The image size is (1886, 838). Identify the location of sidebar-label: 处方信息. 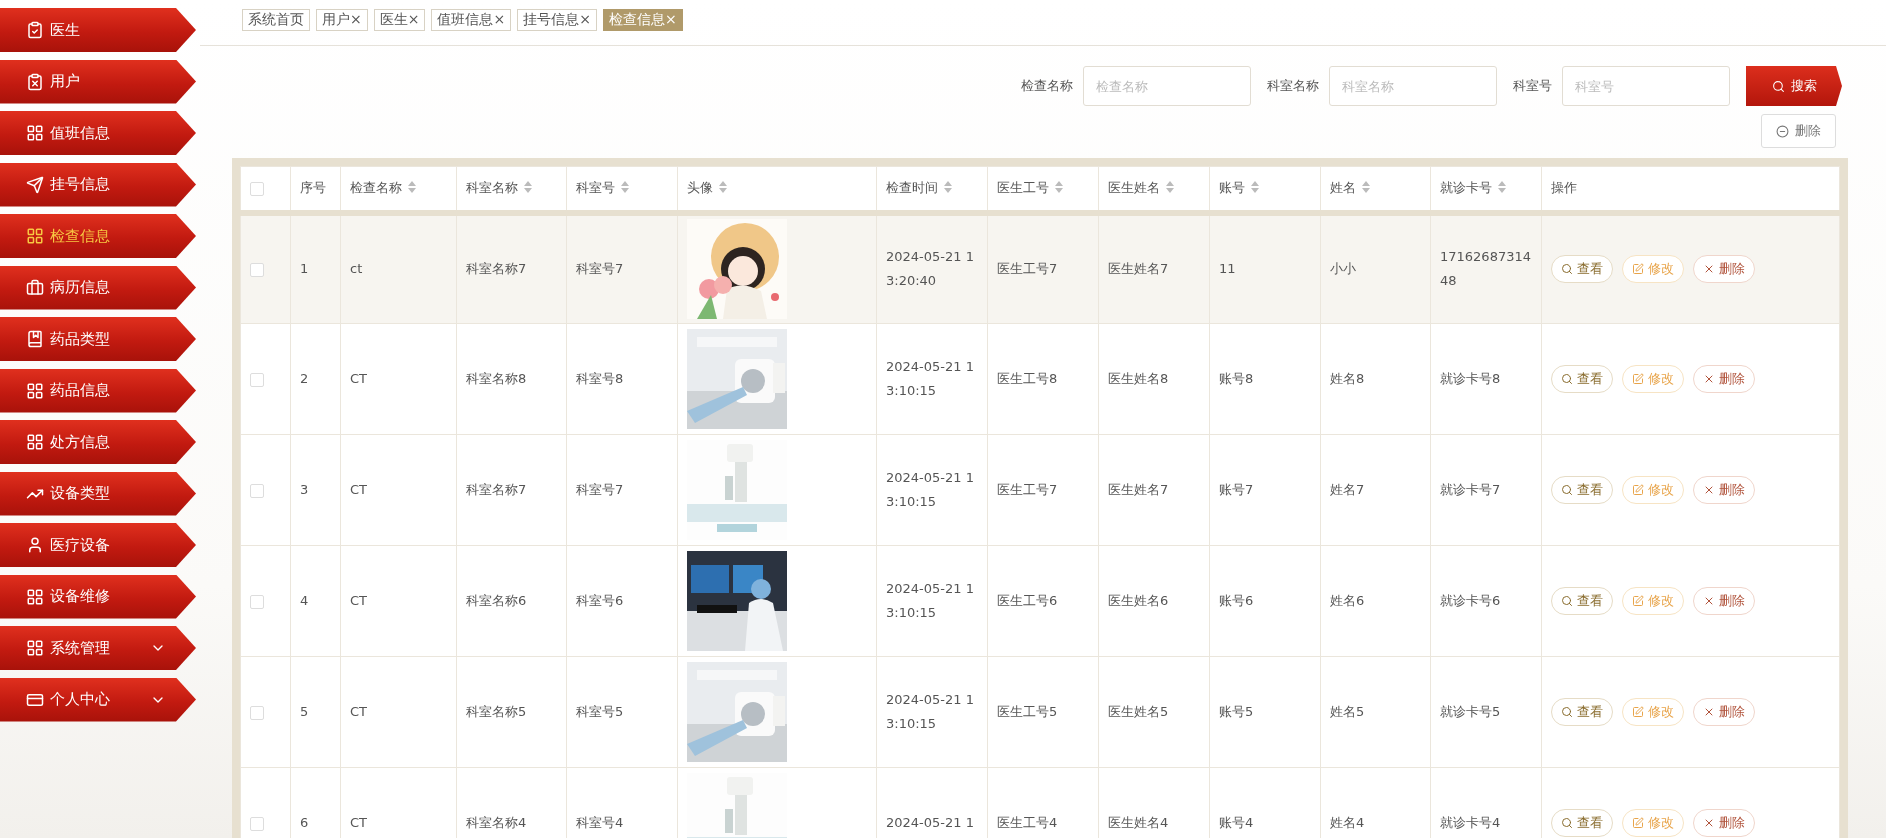
(80, 442).